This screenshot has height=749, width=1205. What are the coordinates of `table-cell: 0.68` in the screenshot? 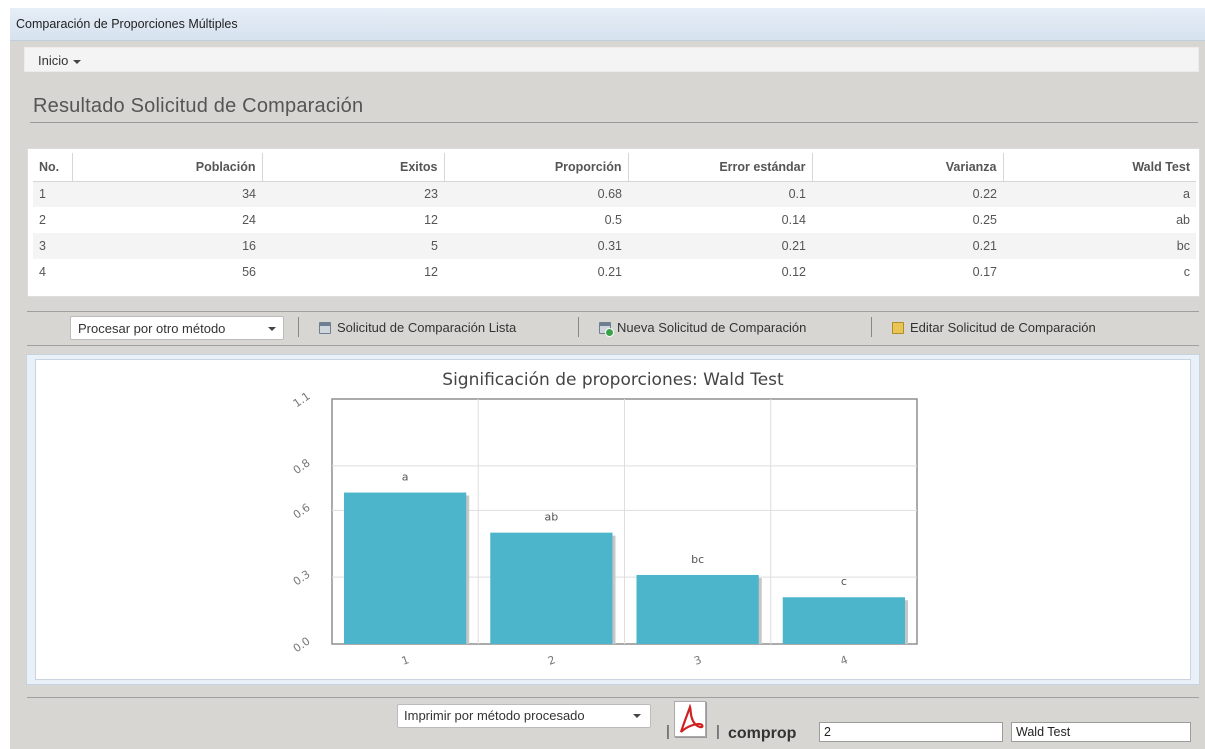 It's located at (536, 194).